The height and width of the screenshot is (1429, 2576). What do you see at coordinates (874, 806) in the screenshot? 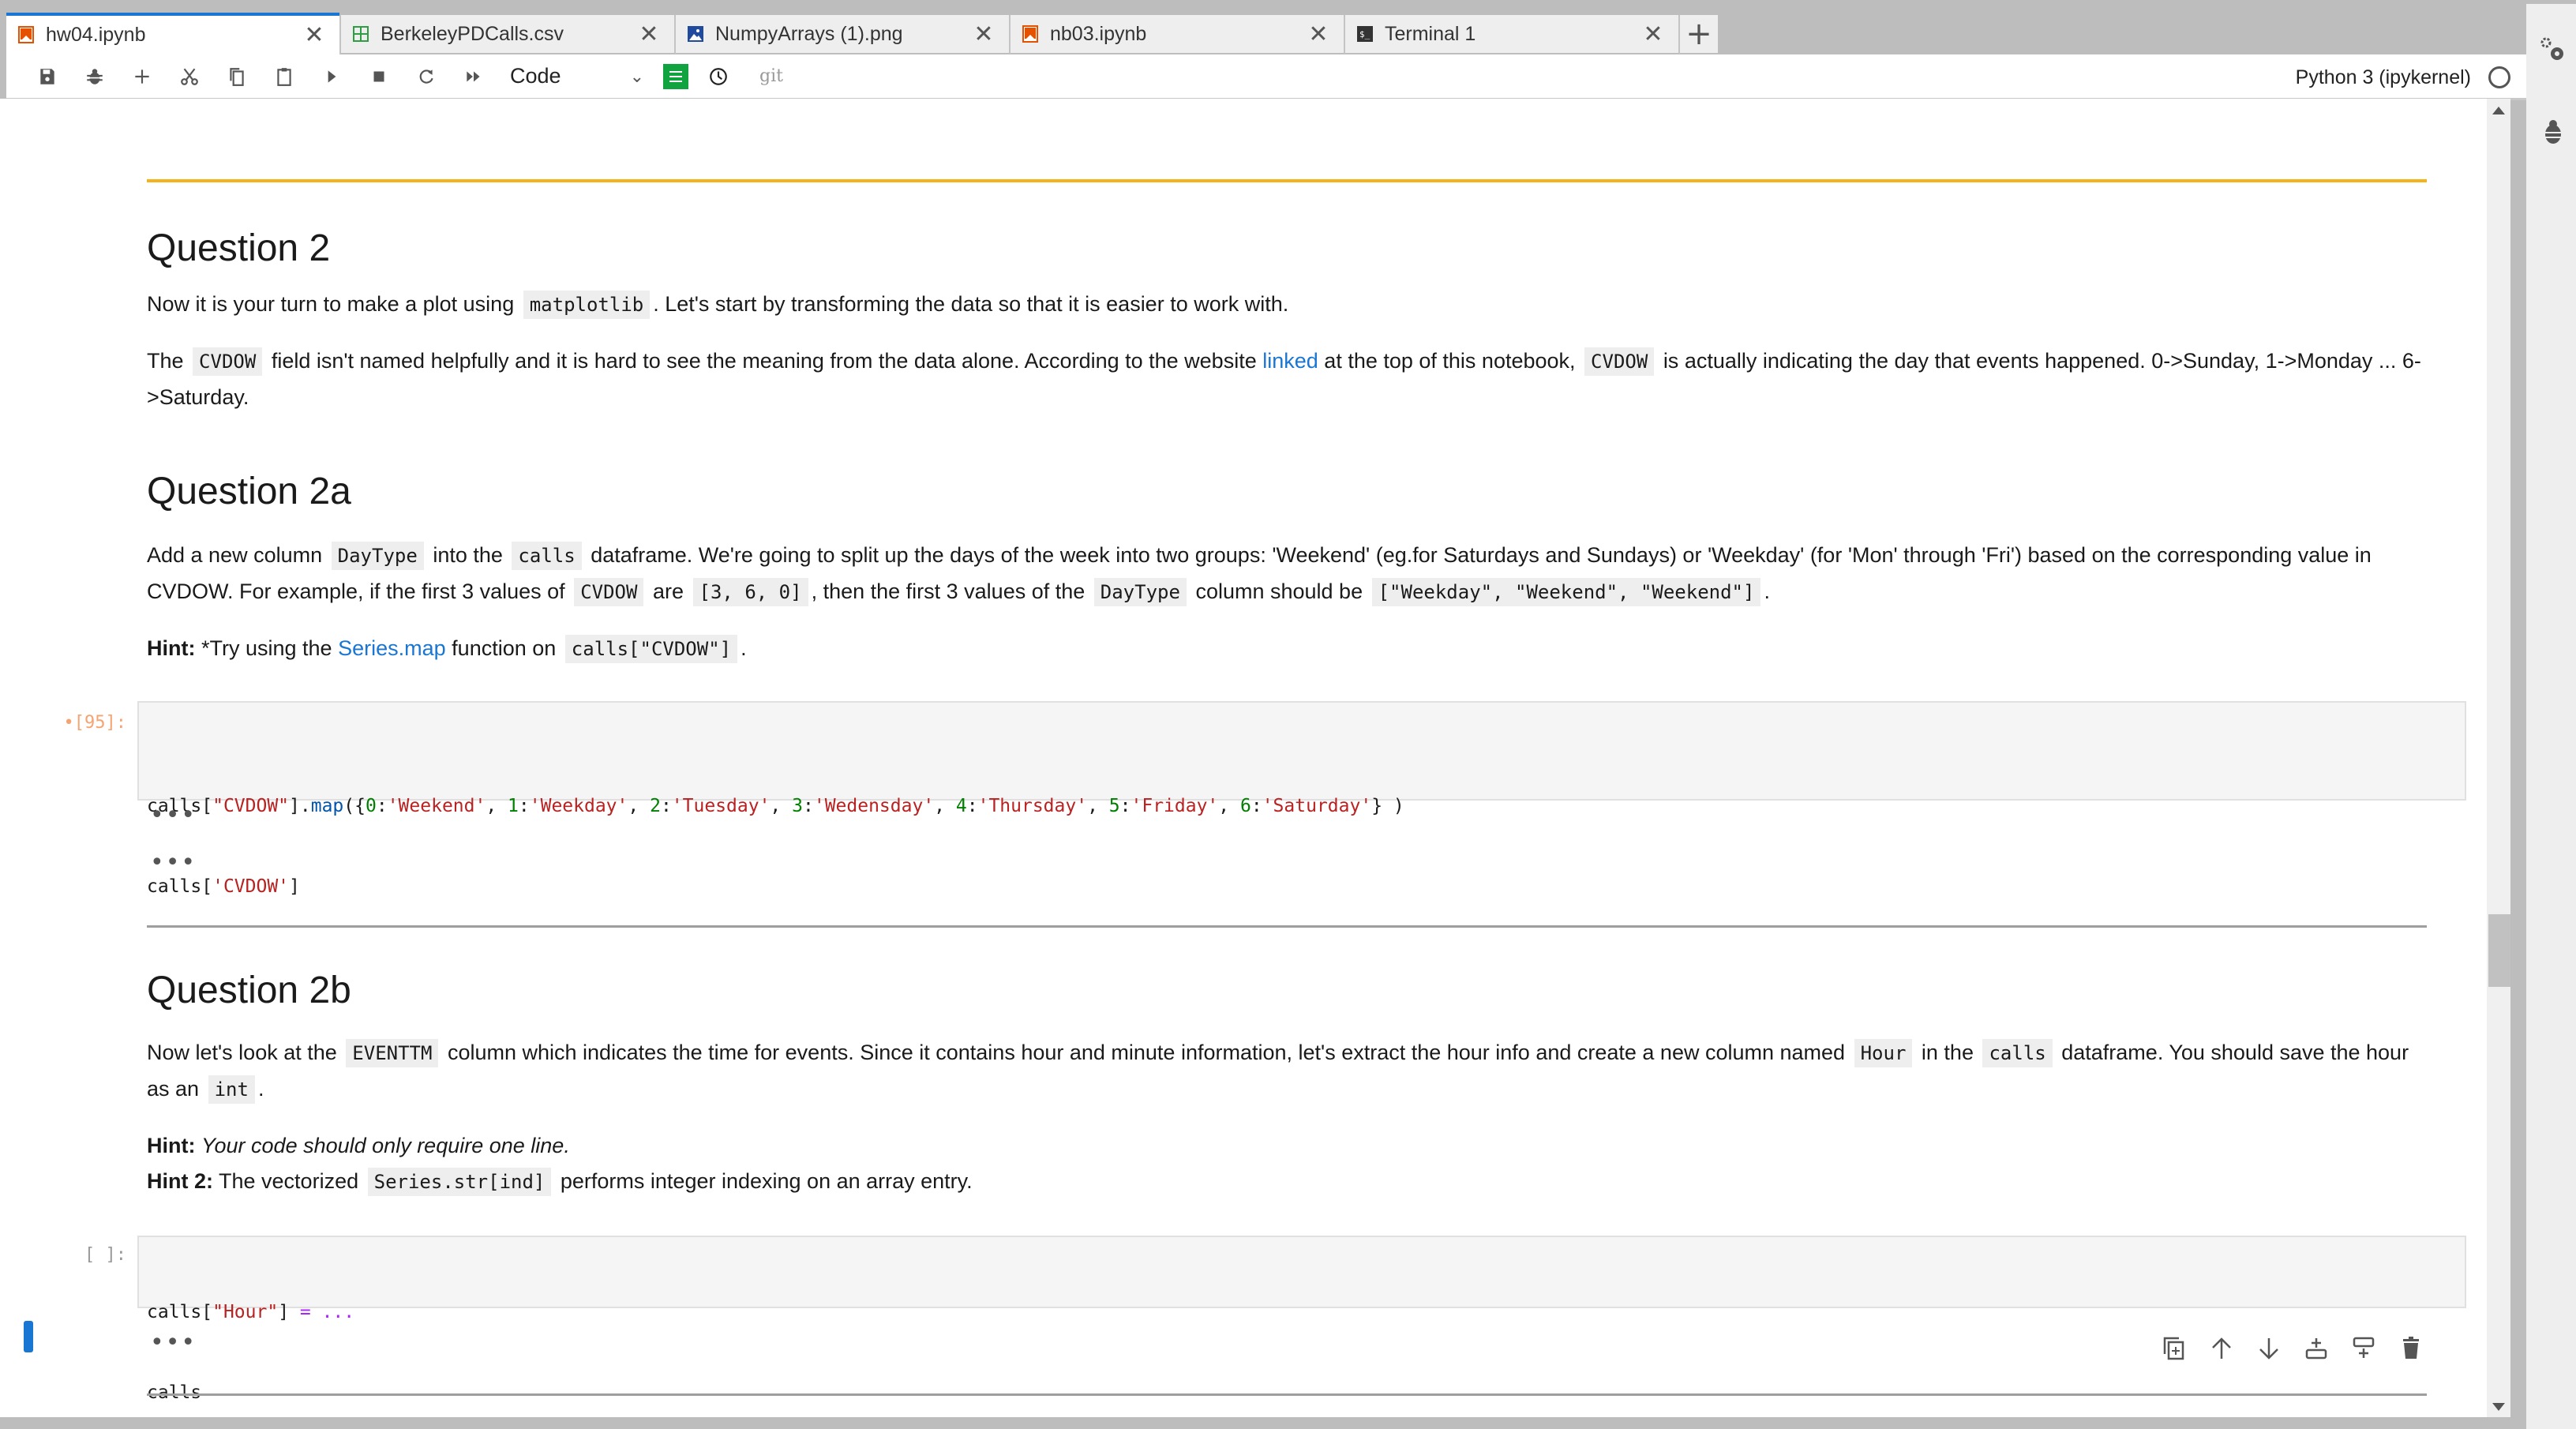
I see `code-token: 'Wedensday'` at bounding box center [874, 806].